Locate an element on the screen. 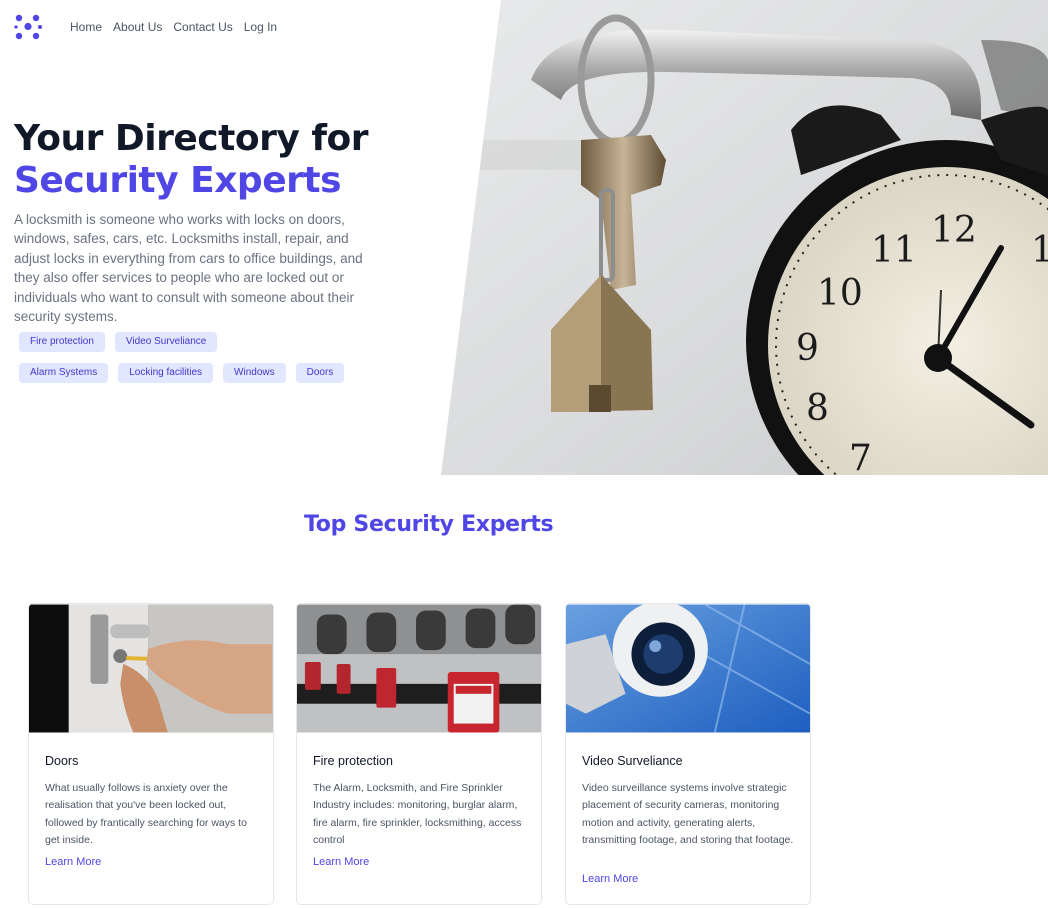 This screenshot has height=908, width=1048. svg-text: 10 is located at coordinates (840, 293).